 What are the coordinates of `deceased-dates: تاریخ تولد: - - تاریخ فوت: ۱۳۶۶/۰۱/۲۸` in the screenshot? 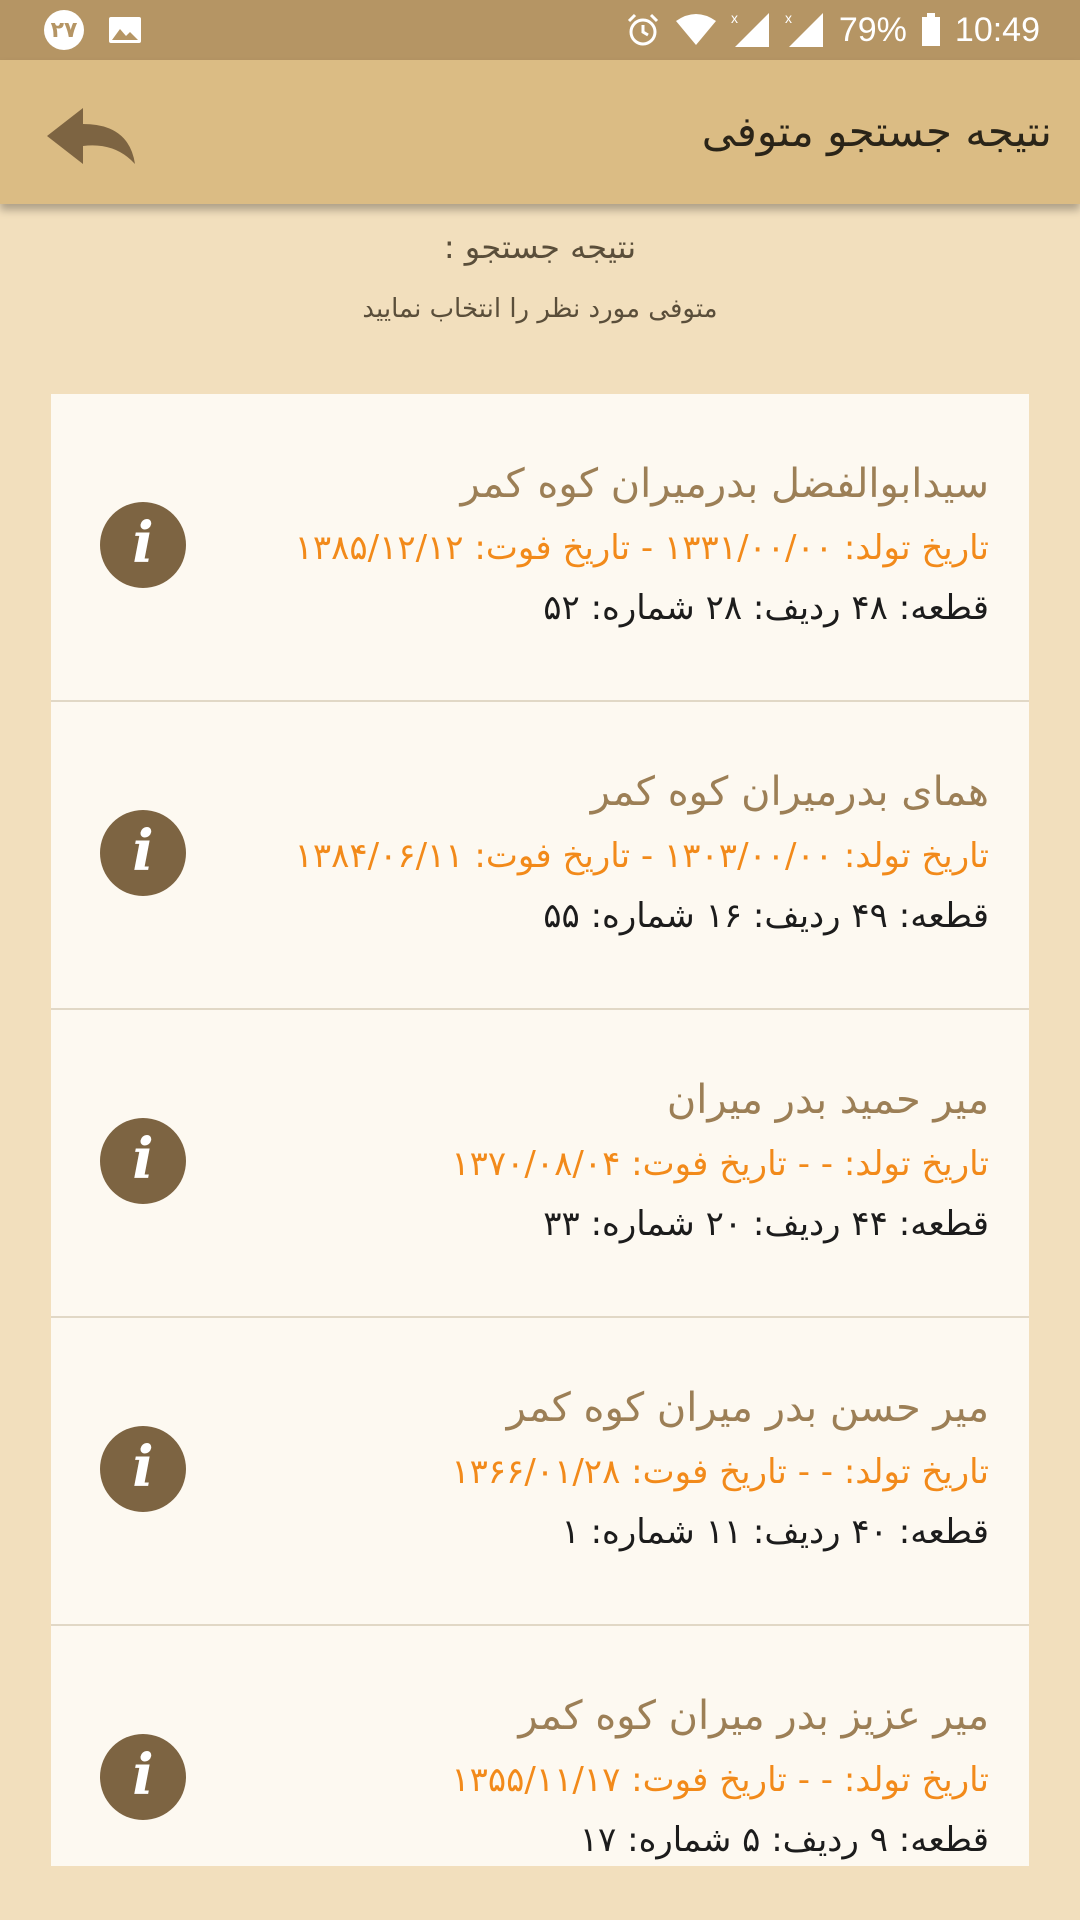 It's located at (720, 1472).